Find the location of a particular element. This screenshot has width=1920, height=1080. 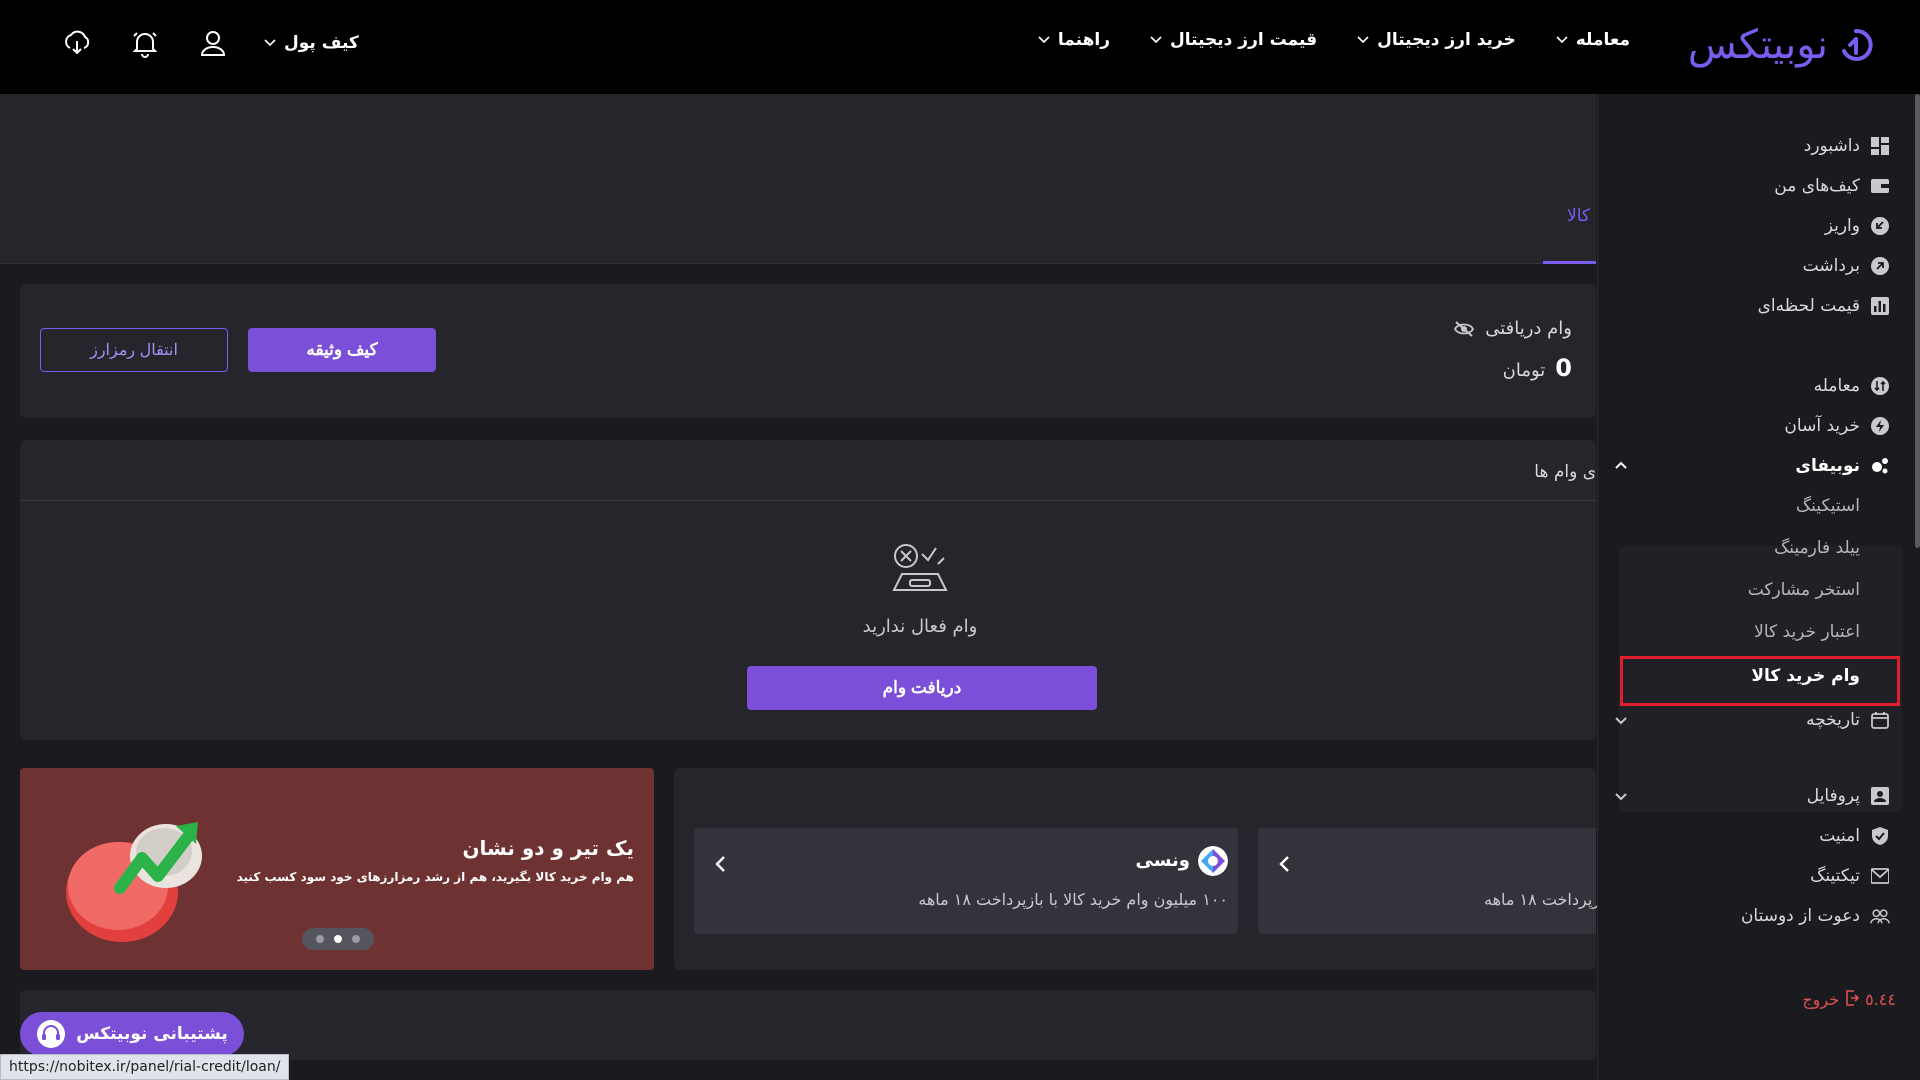

tabs-bar: کالا is located at coordinates (798, 179).